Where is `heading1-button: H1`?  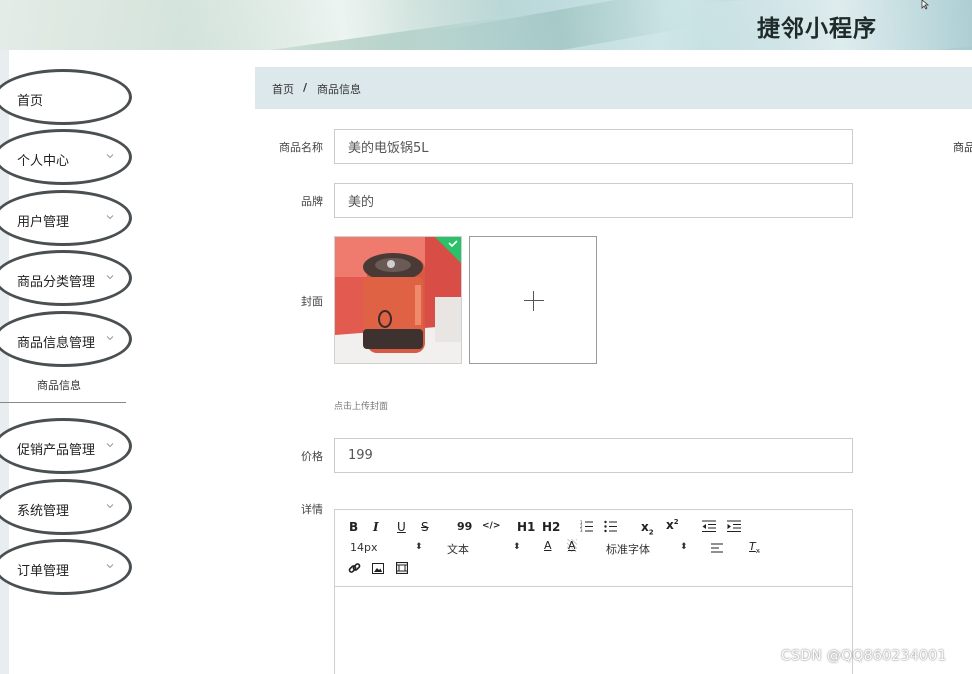 heading1-button: H1 is located at coordinates (526, 527).